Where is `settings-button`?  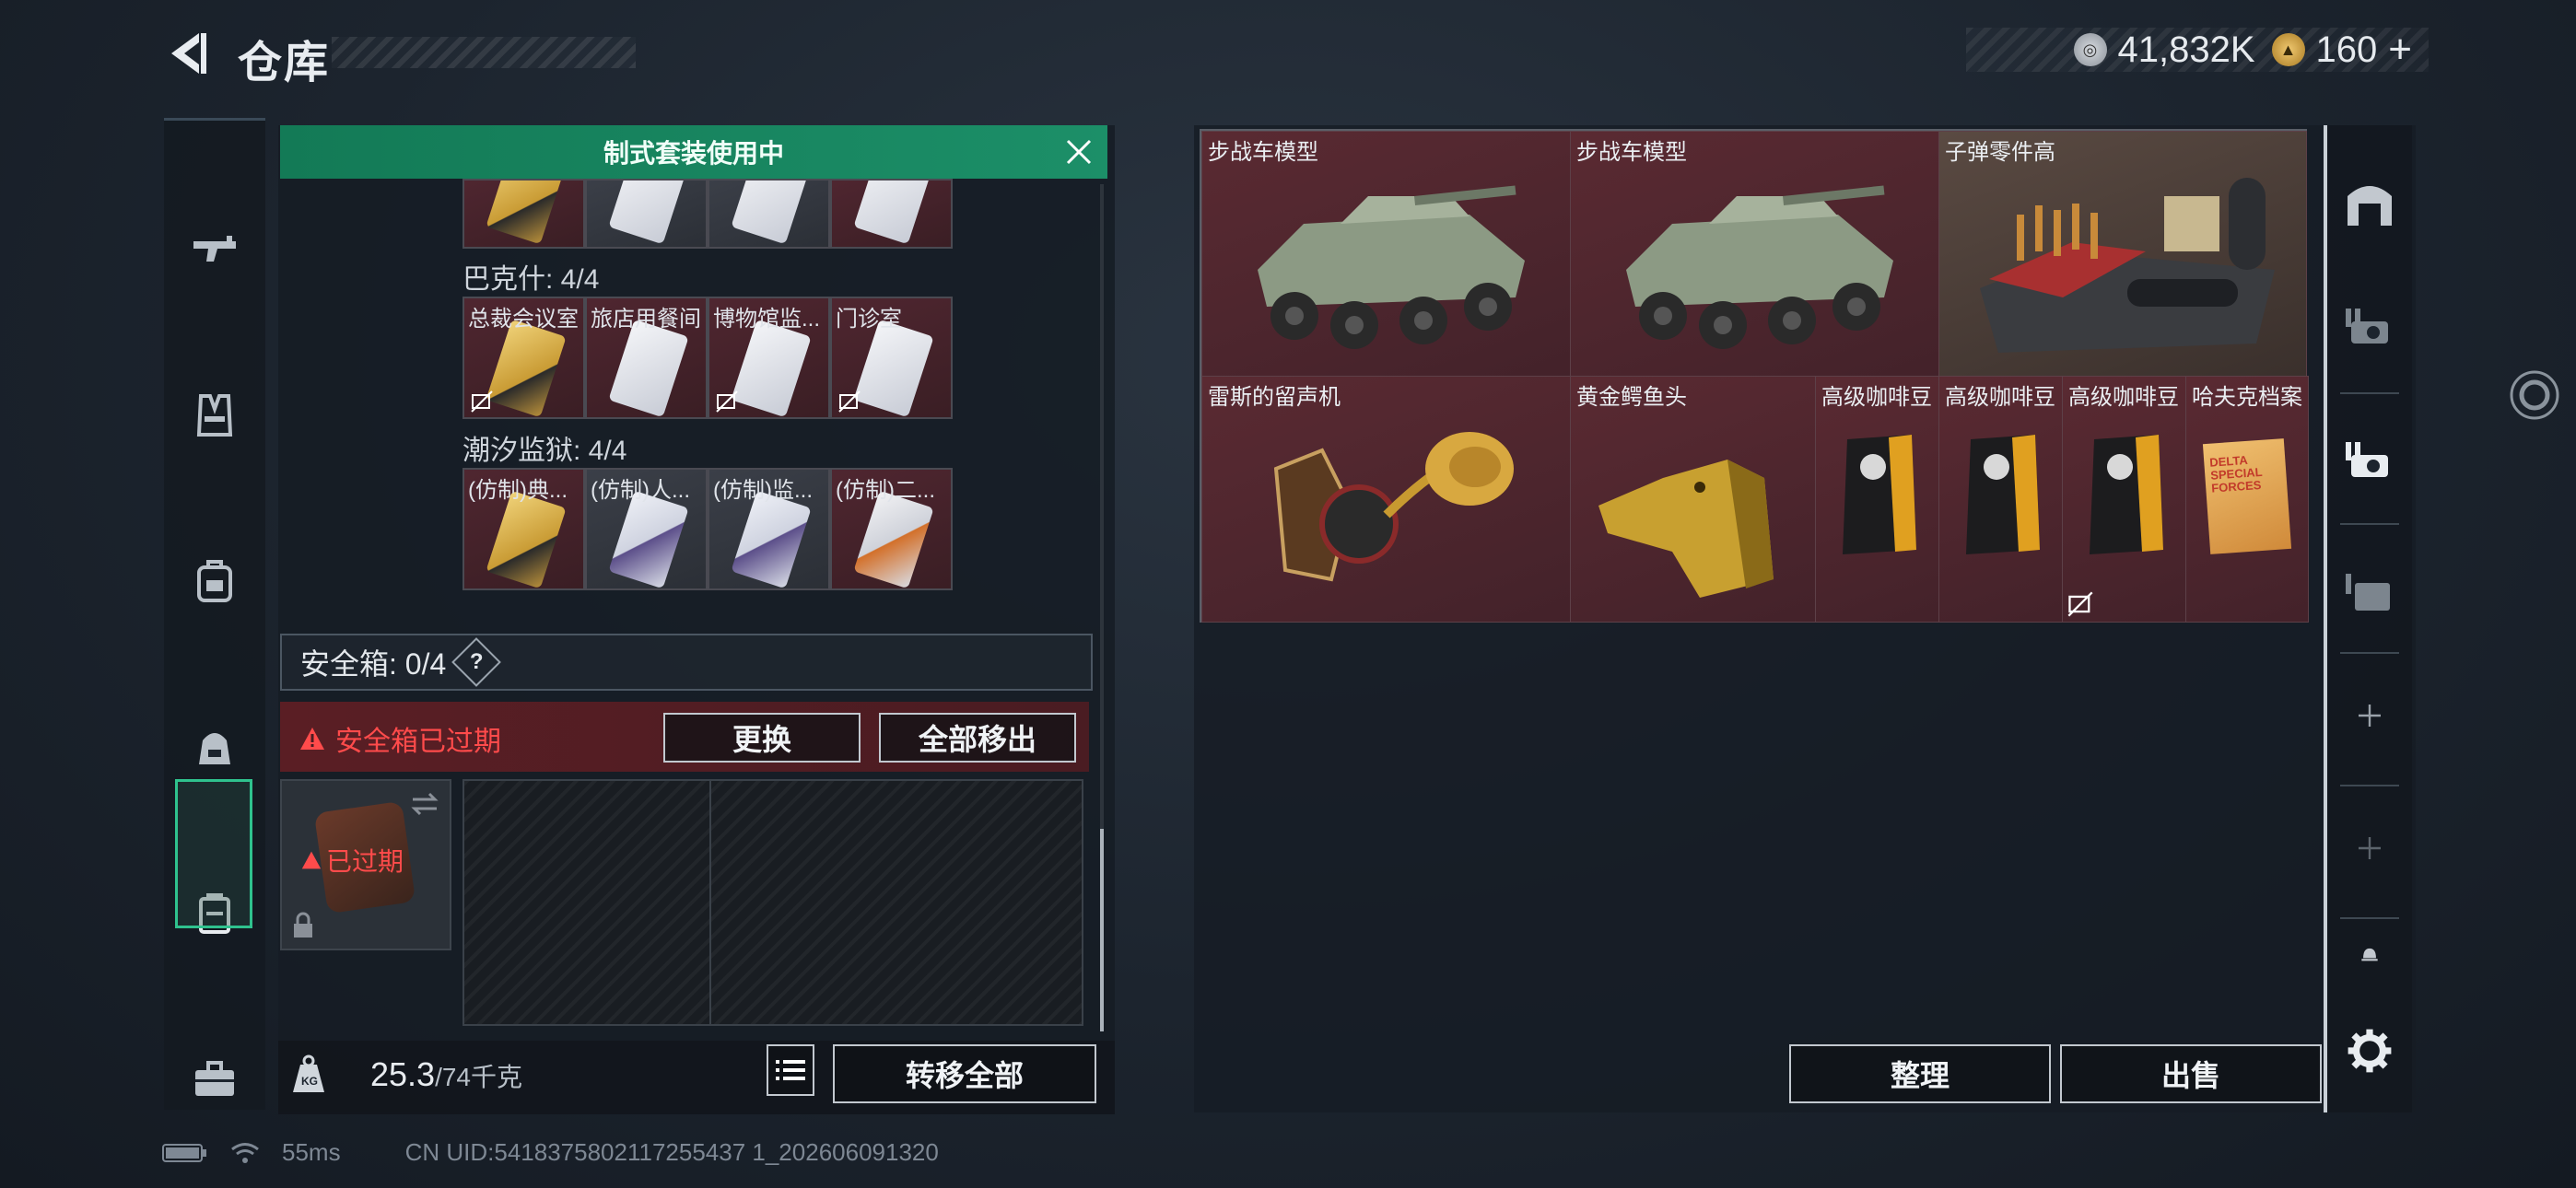 settings-button is located at coordinates (2369, 1051).